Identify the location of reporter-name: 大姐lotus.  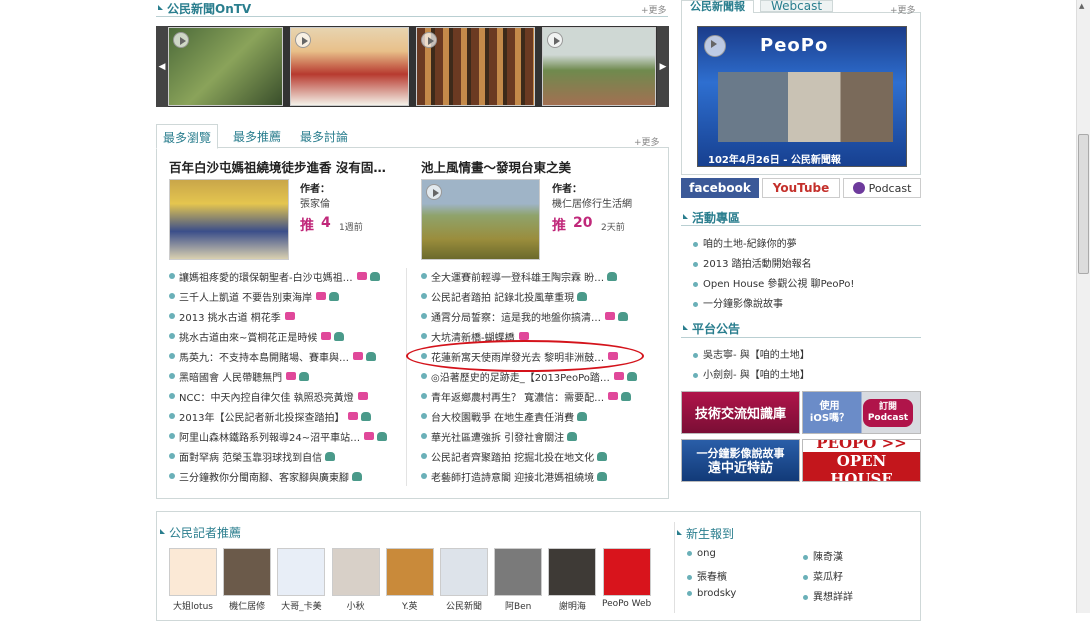
(193, 605).